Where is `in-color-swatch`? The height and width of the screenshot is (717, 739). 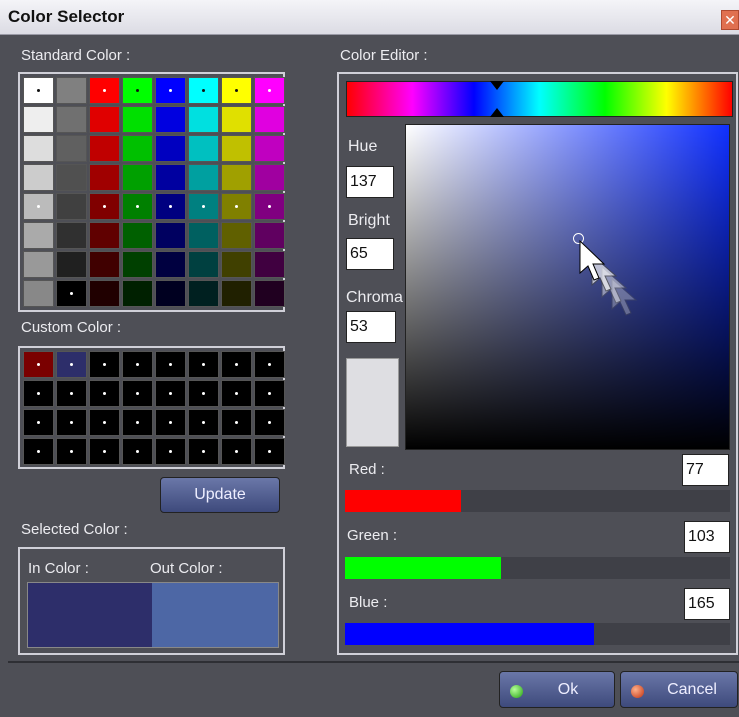
in-color-swatch is located at coordinates (90, 615).